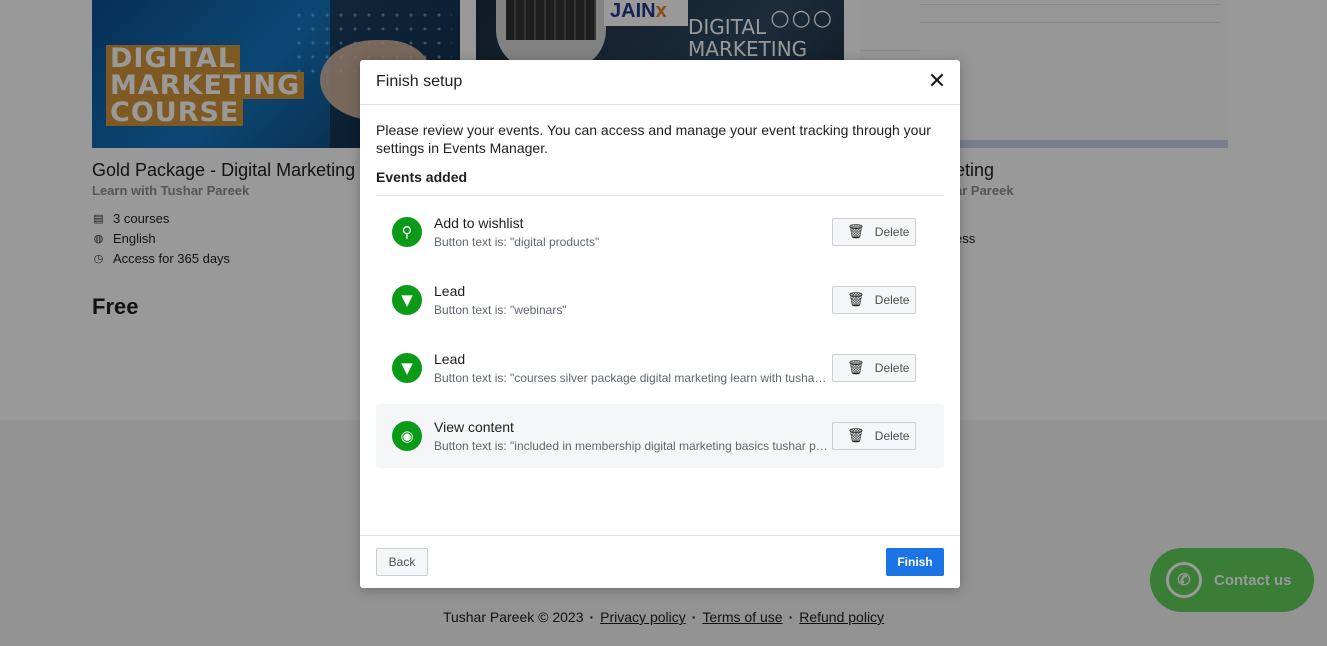 The image size is (1327, 646). I want to click on event-description: Button text is: "digital products", so click(517, 242).